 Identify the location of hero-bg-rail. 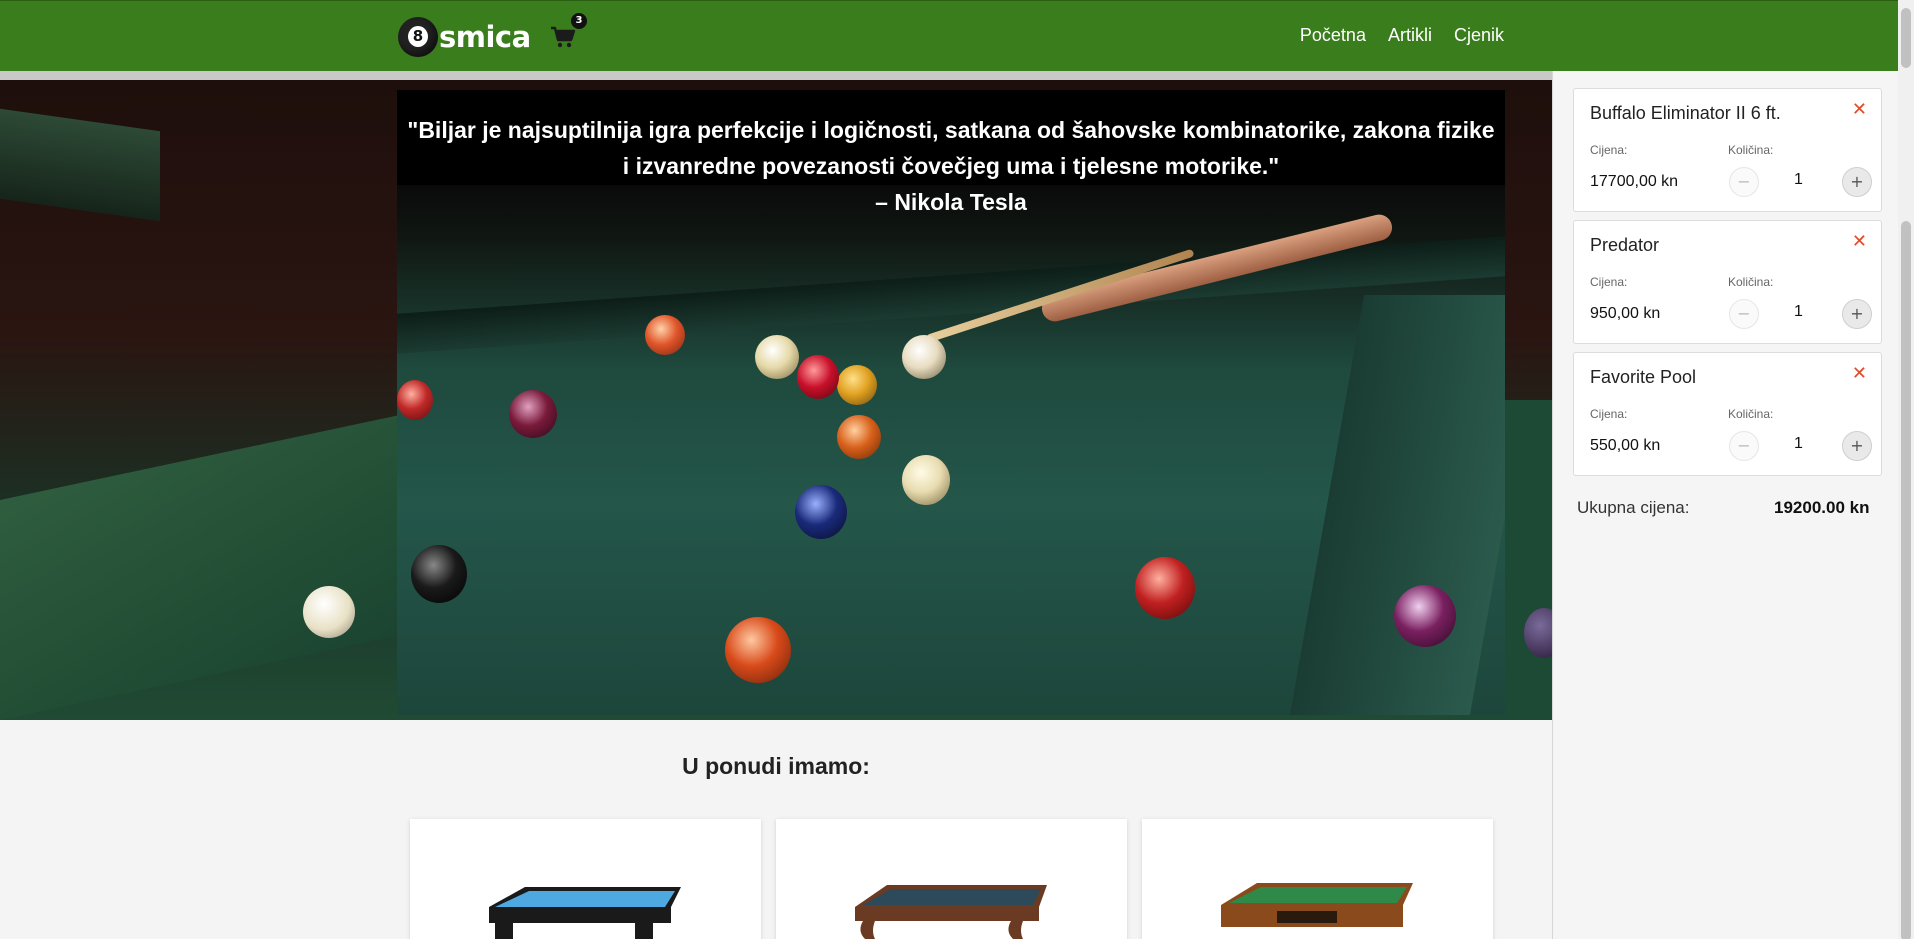
(80, 165).